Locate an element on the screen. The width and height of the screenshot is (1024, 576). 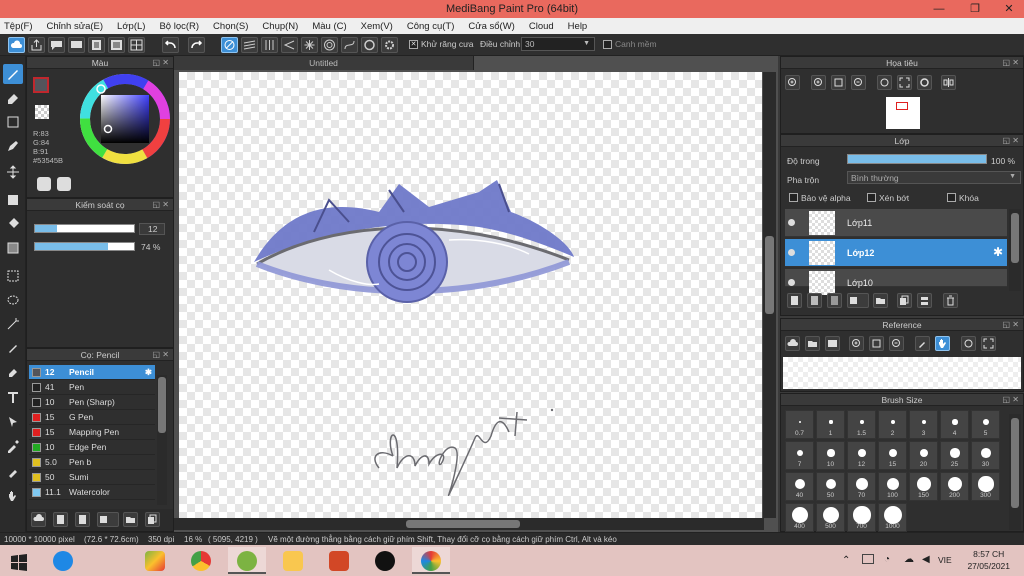
ref-rotate-button is located at coordinates (968, 343).